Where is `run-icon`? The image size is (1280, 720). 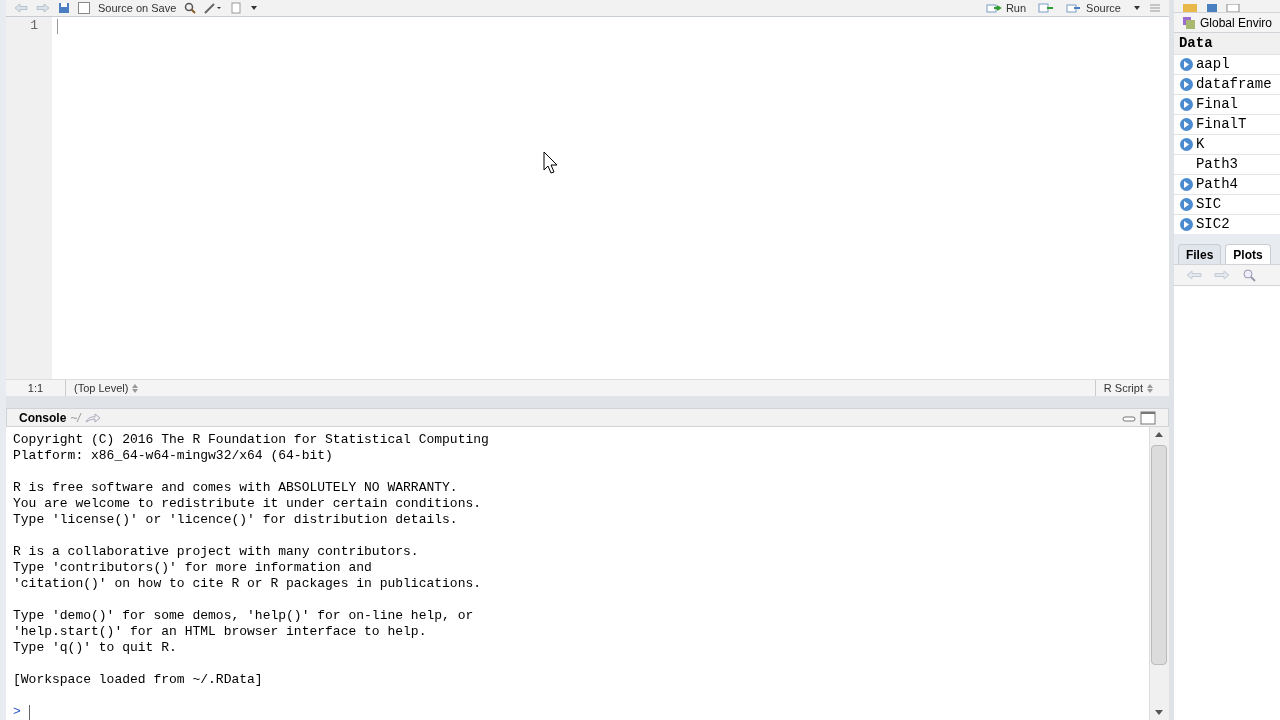
run-icon is located at coordinates (993, 8).